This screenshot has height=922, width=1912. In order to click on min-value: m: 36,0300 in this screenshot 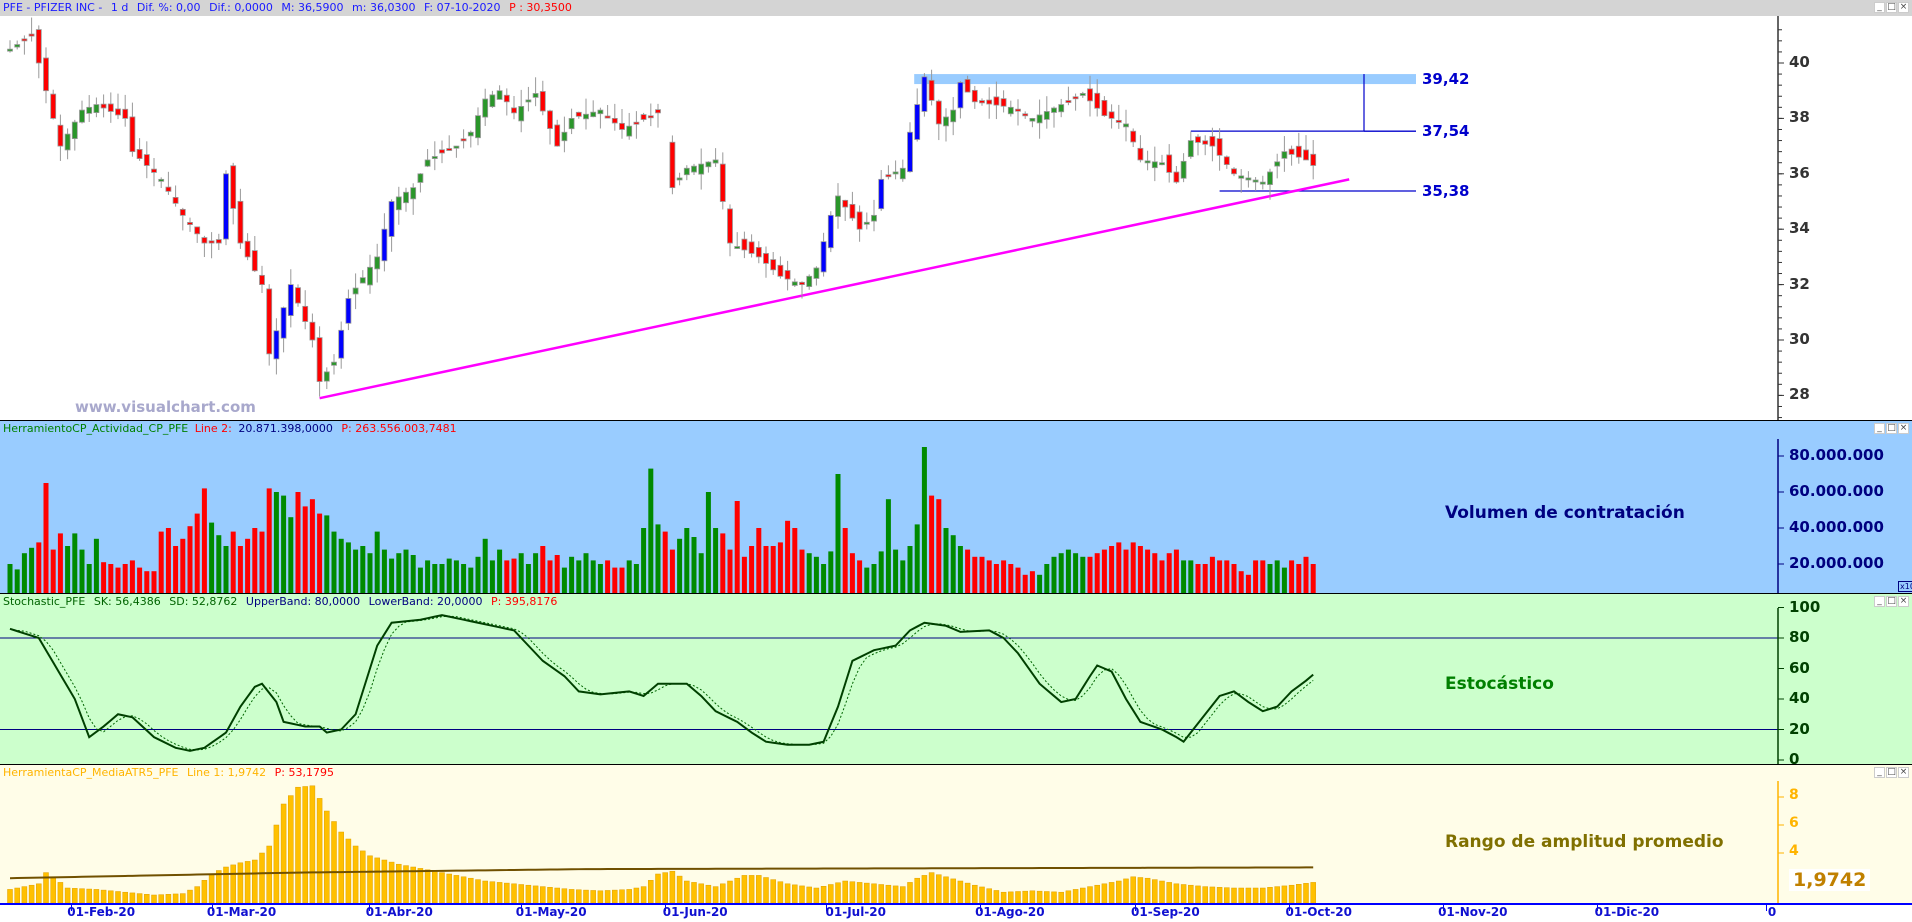, I will do `click(384, 7)`.